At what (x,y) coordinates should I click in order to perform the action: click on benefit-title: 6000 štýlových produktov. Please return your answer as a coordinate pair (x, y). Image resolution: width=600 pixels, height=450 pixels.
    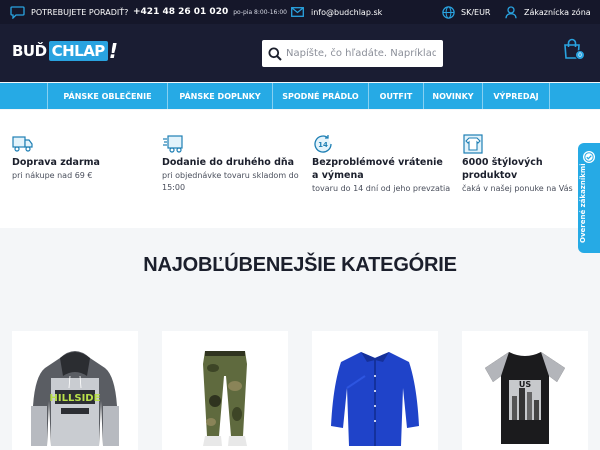
    Looking at the image, I should click on (502, 169).